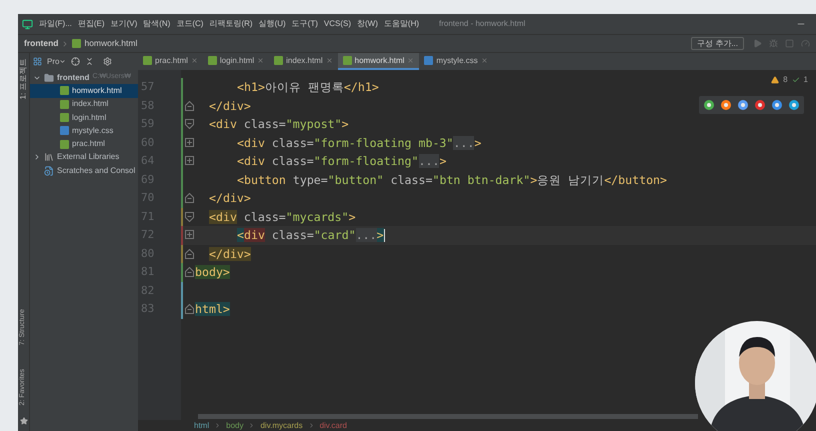 Image resolution: width=816 pixels, height=431 pixels. What do you see at coordinates (281, 425) in the screenshot?
I see `path-item: div.mycards` at bounding box center [281, 425].